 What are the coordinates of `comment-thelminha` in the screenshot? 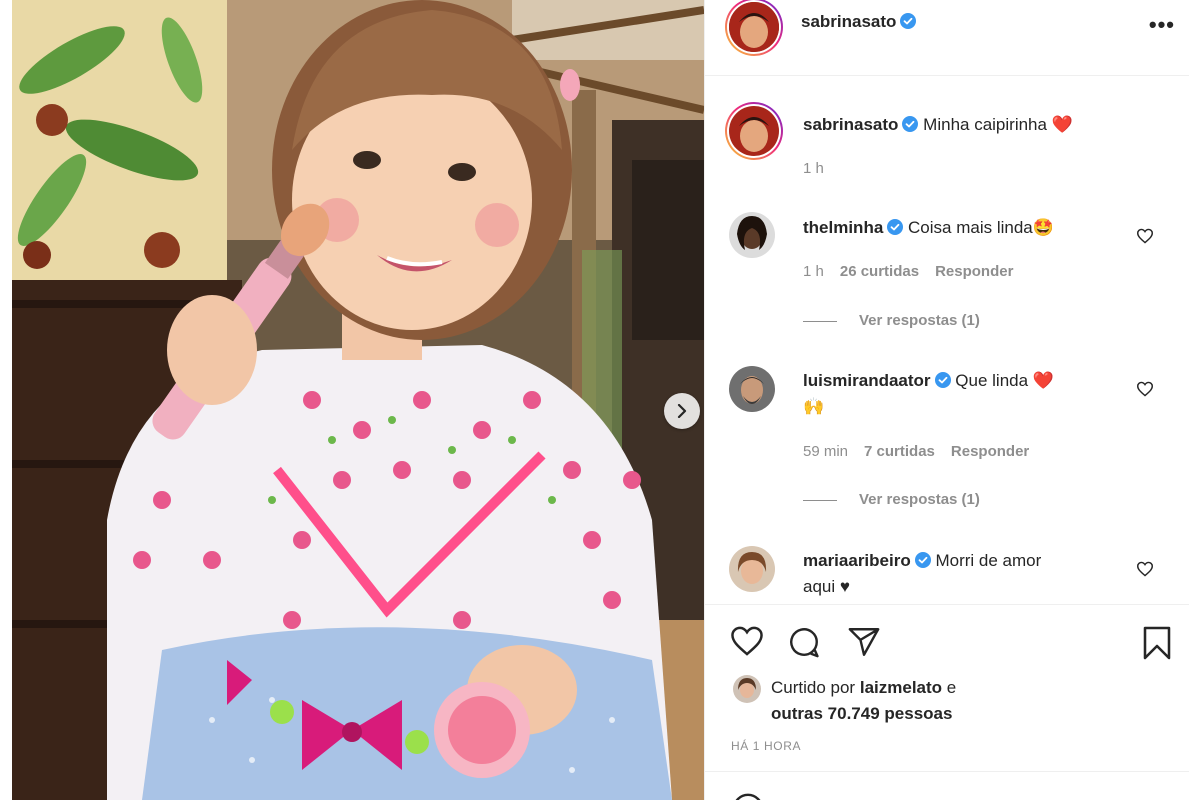 It's located at (752, 235).